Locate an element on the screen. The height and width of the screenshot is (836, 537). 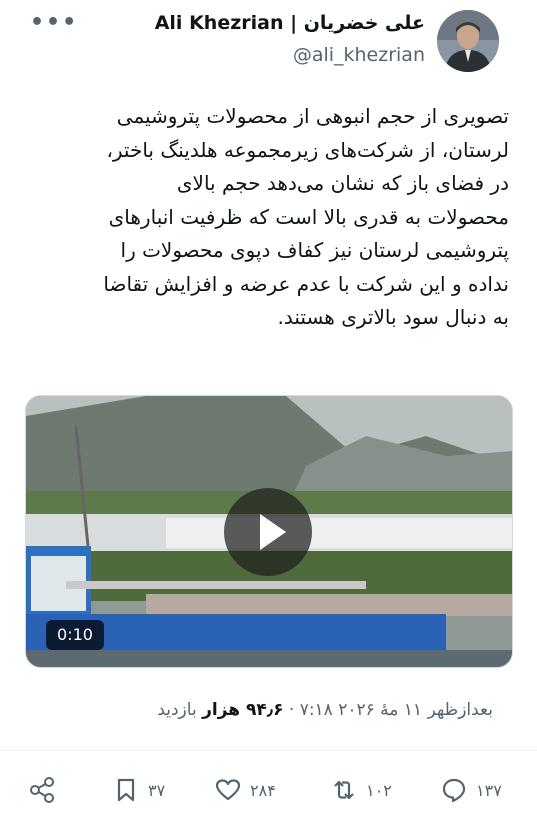
retweet-button: ۱۰۲ is located at coordinates (361, 790).